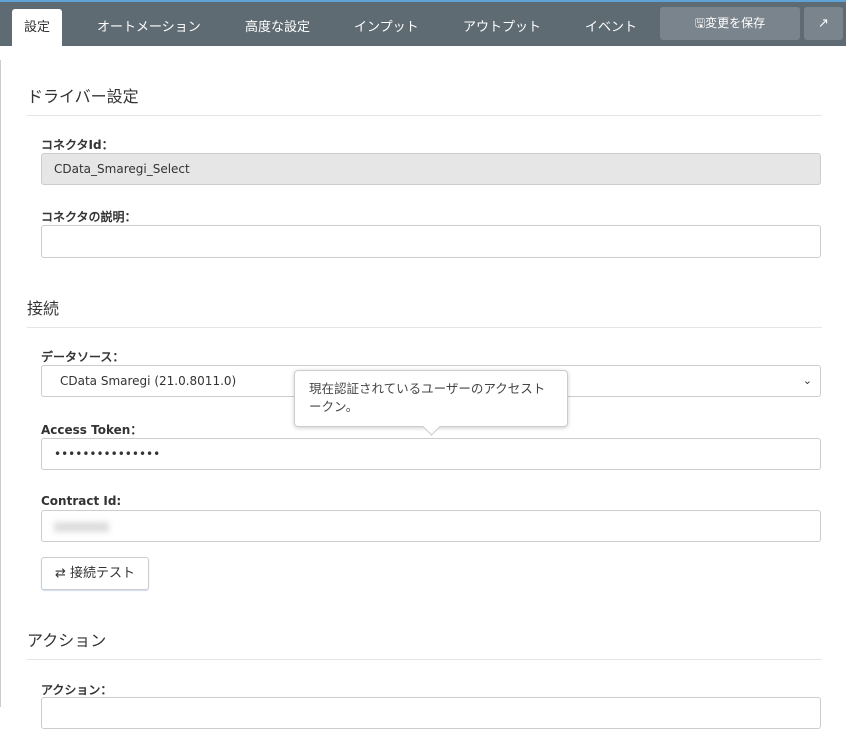  I want to click on tab-events: イベント, so click(611, 27).